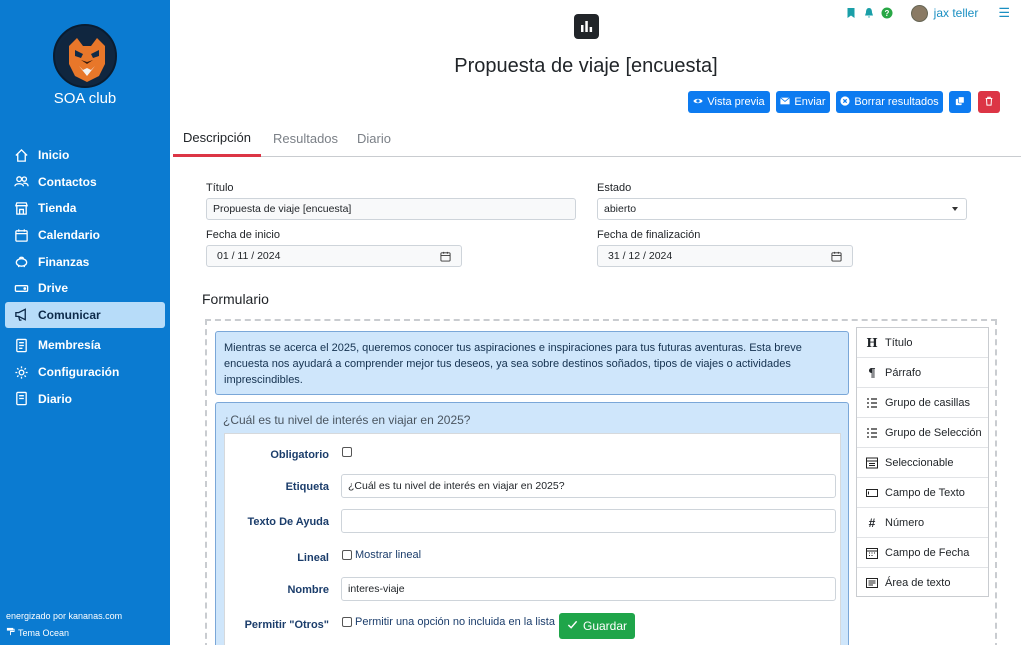 Image resolution: width=1024 pixels, height=645 pixels. I want to click on form-section-title: Formulario, so click(235, 299).